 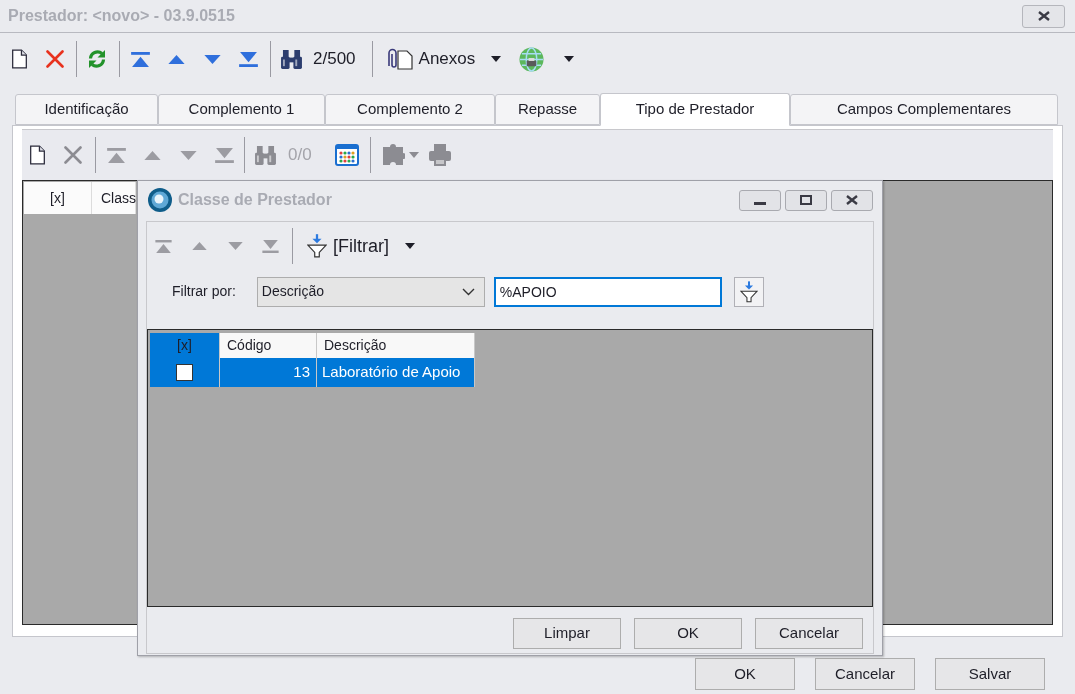 What do you see at coordinates (399, 59) in the screenshot?
I see `paperclip-icon` at bounding box center [399, 59].